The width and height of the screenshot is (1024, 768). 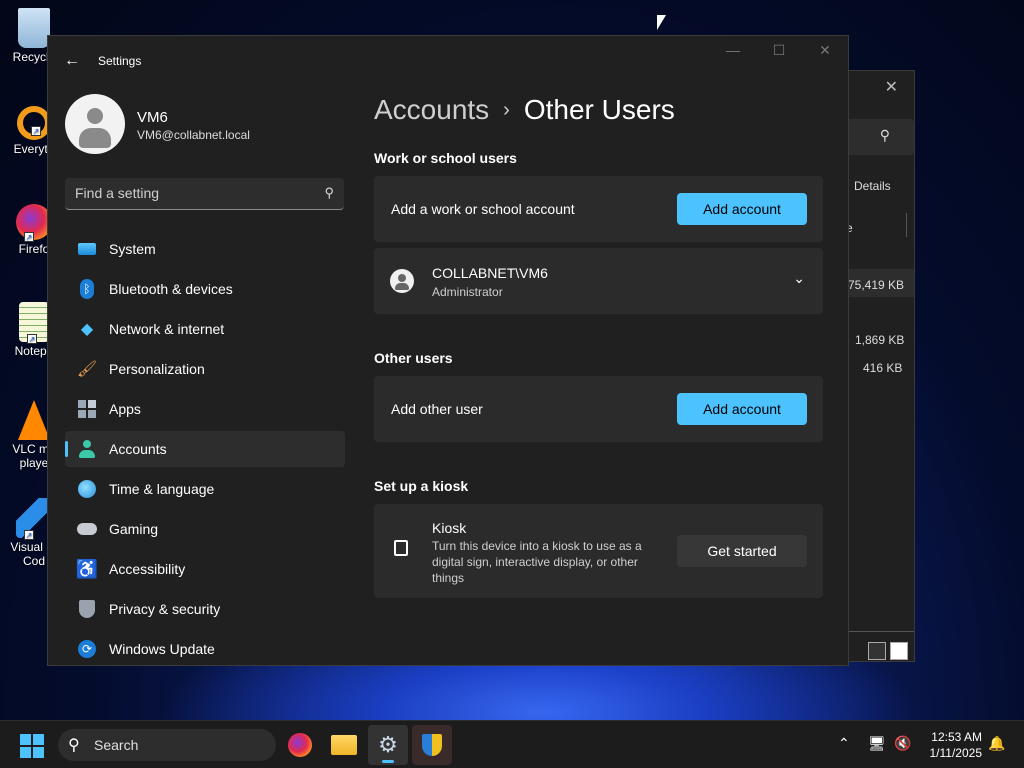 I want to click on minimize-icon: —, so click(x=733, y=50).